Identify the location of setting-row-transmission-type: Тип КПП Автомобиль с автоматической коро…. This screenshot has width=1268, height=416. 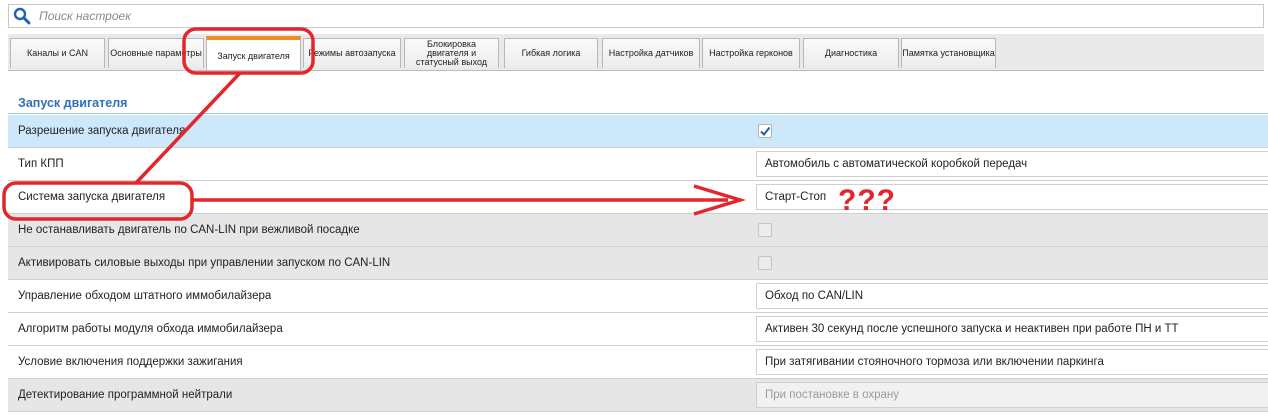
(638, 164).